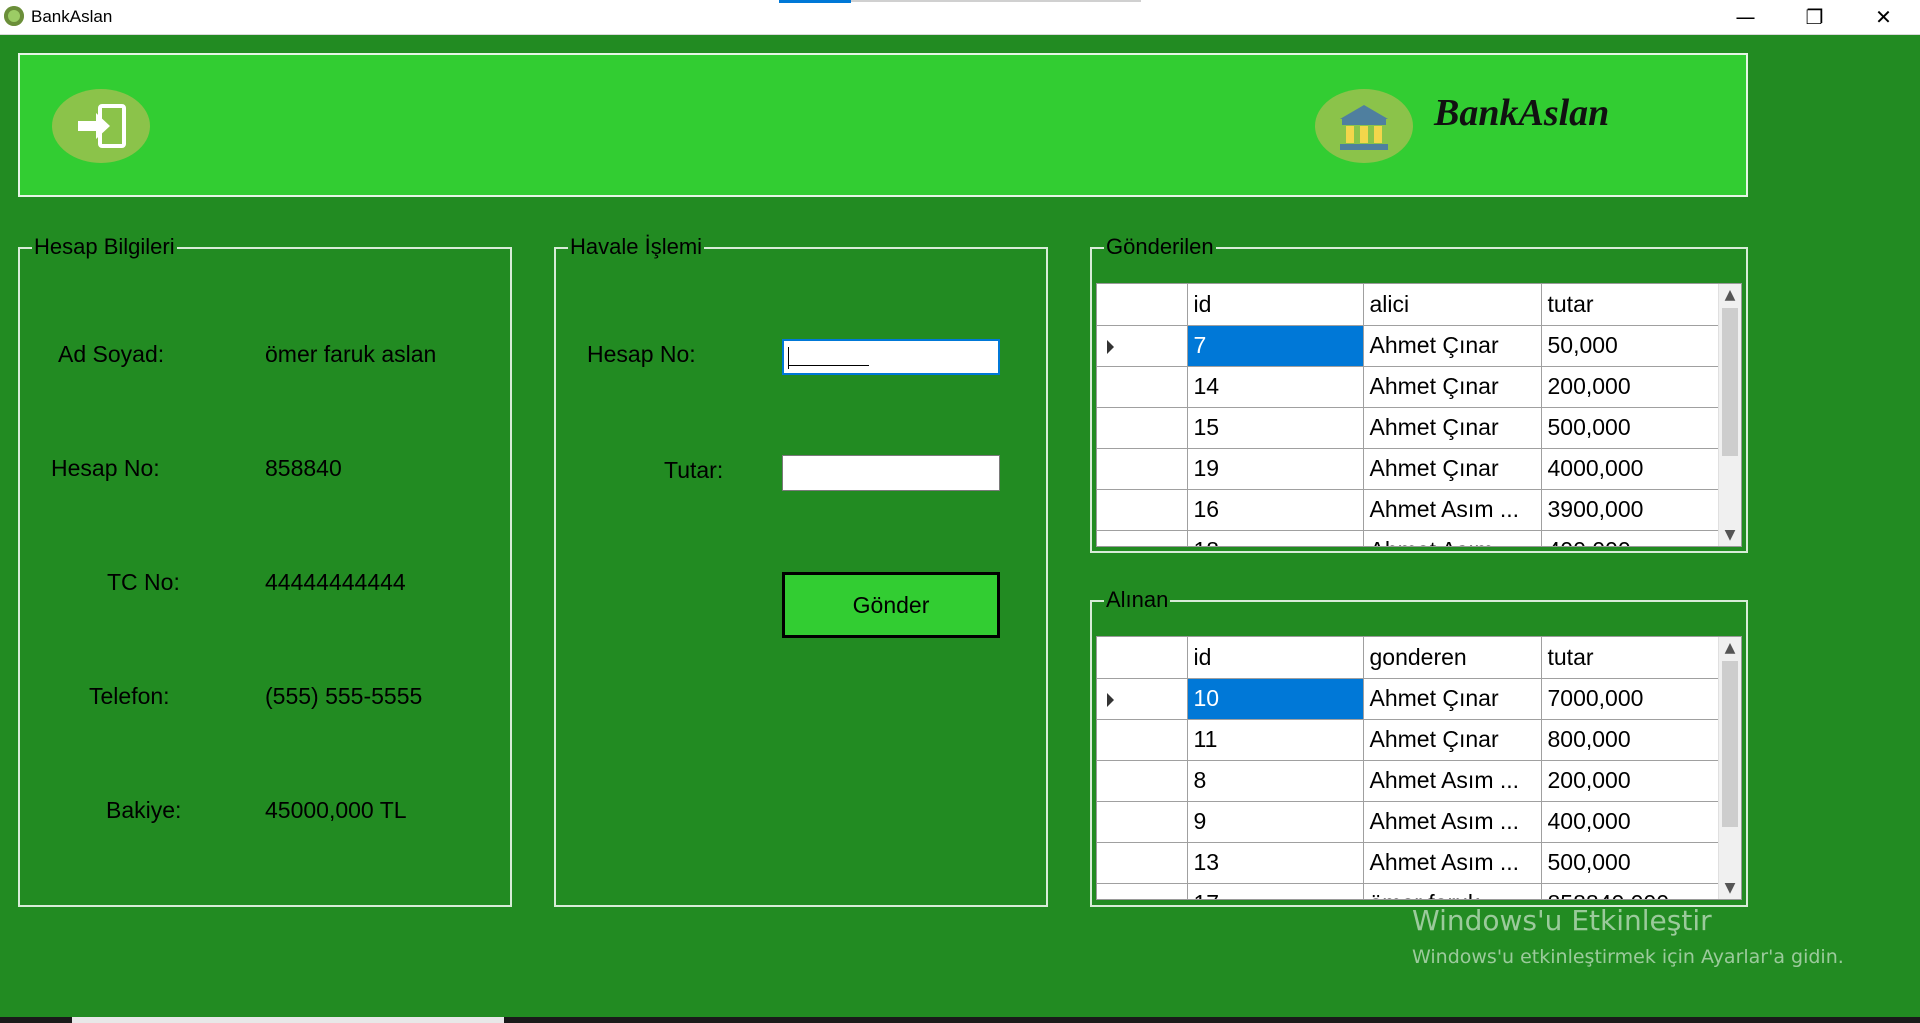 Image resolution: width=1920 pixels, height=1023 pixels. What do you see at coordinates (1275, 739) in the screenshot?
I see `cell: 11` at bounding box center [1275, 739].